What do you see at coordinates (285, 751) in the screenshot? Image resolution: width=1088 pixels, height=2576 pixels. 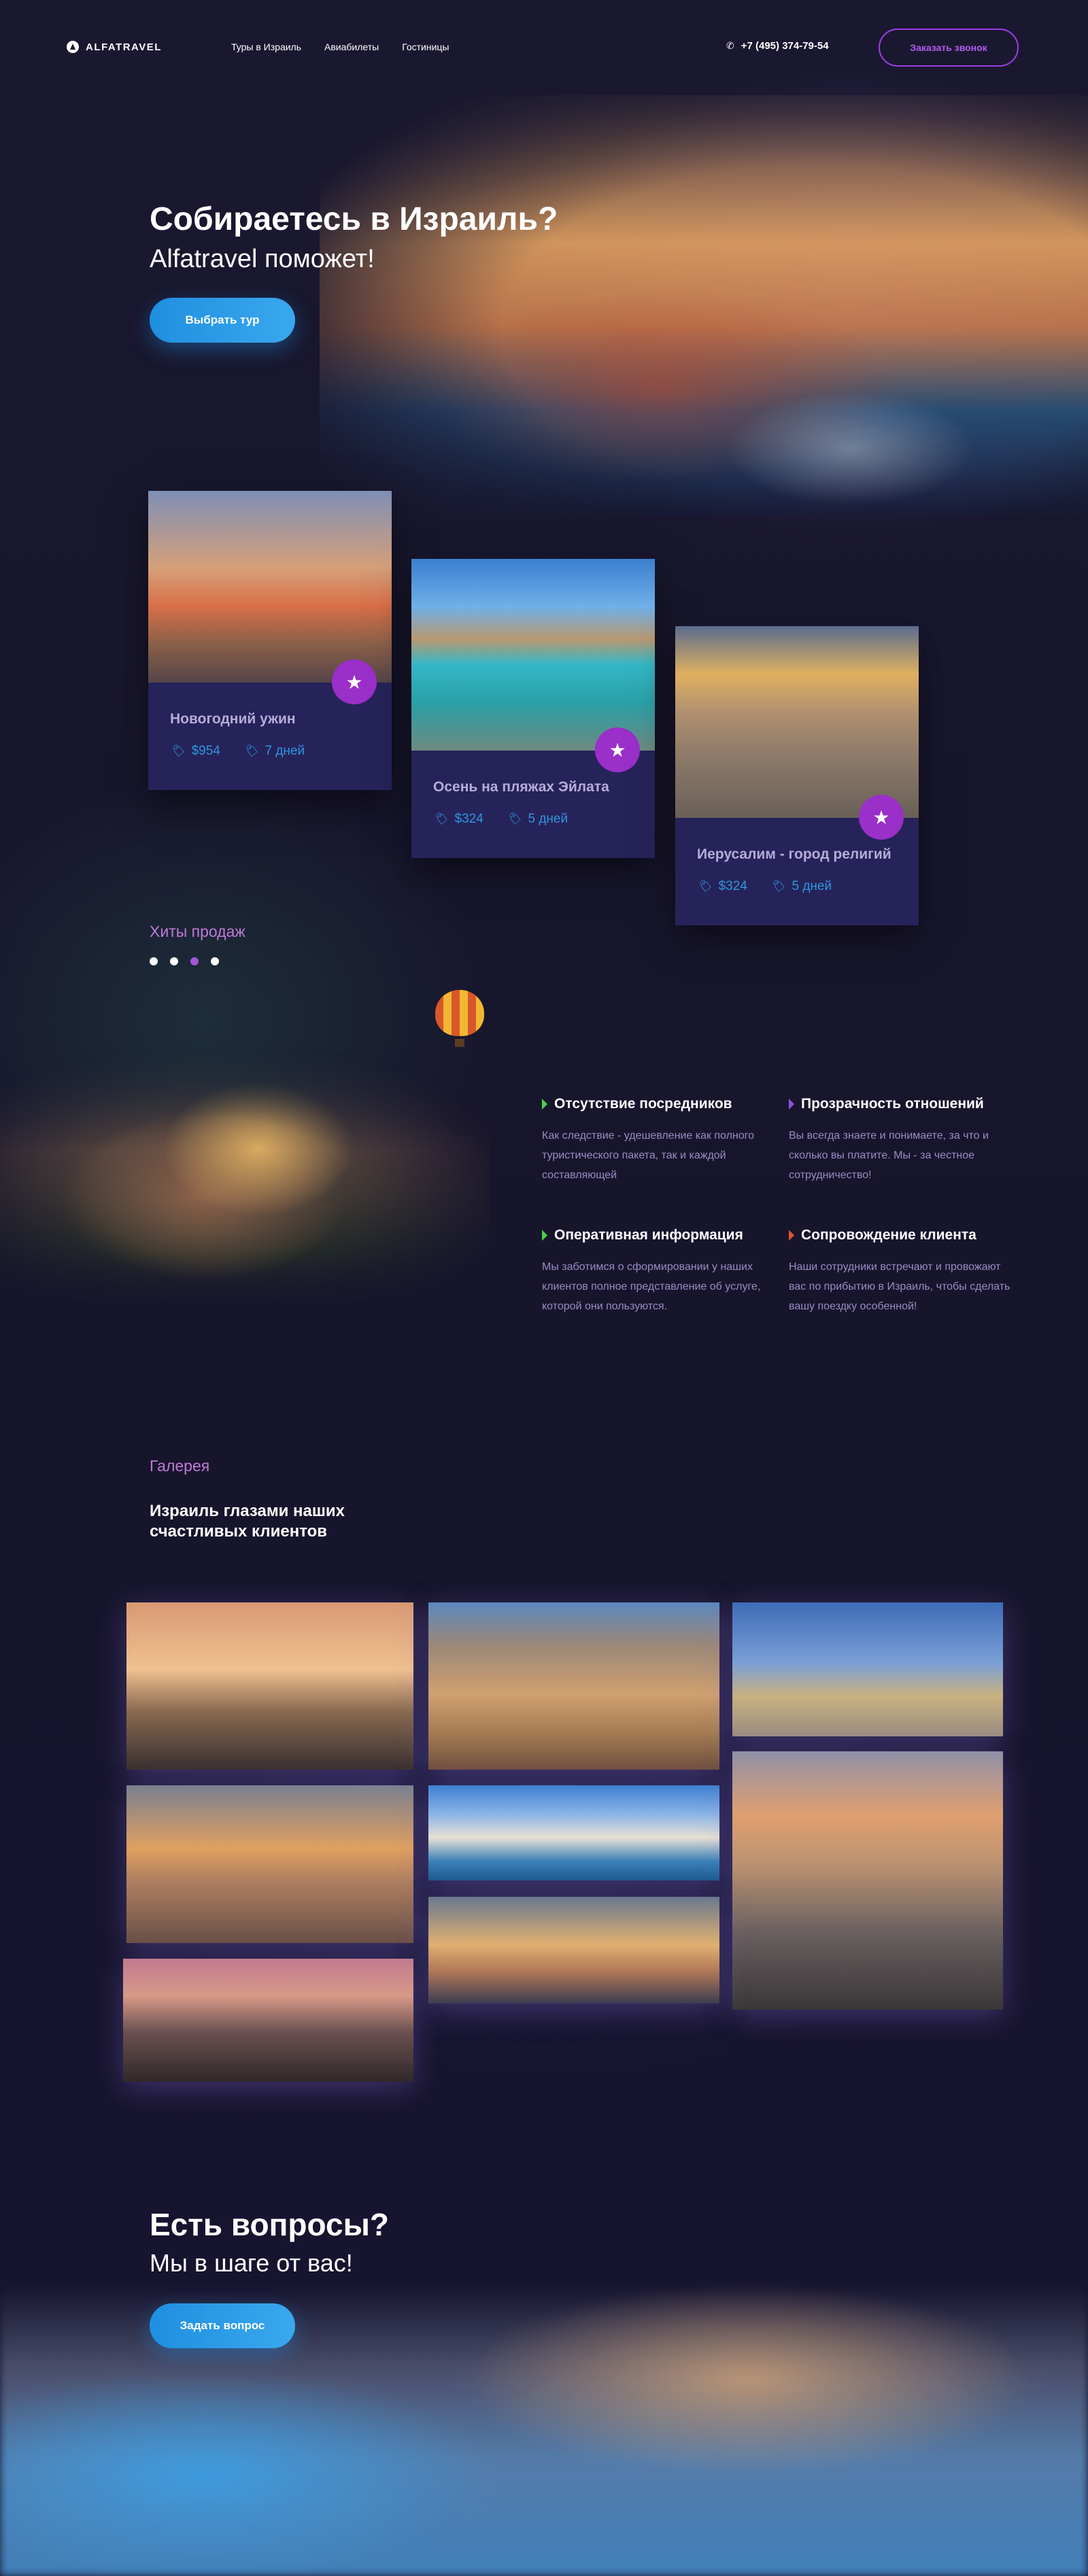 I see `tour-duration-value: 7 дней` at bounding box center [285, 751].